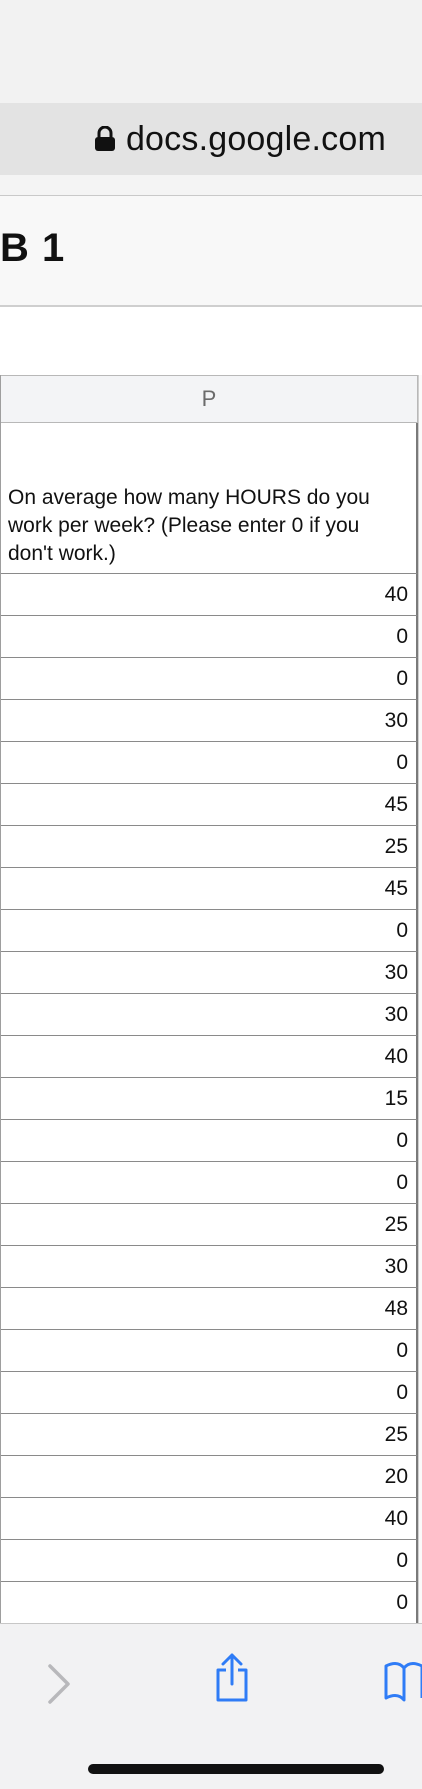  What do you see at coordinates (211, 185) in the screenshot?
I see `divider` at bounding box center [211, 185].